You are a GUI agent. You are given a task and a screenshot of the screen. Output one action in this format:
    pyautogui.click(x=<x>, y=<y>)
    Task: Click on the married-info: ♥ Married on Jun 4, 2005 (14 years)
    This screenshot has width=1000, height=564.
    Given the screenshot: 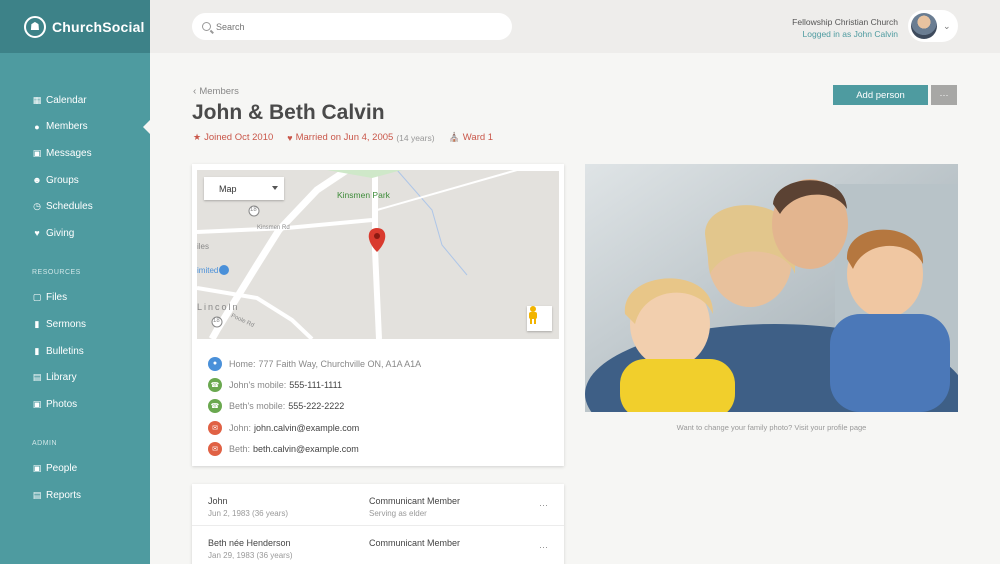 What is the action you would take?
    pyautogui.click(x=360, y=137)
    